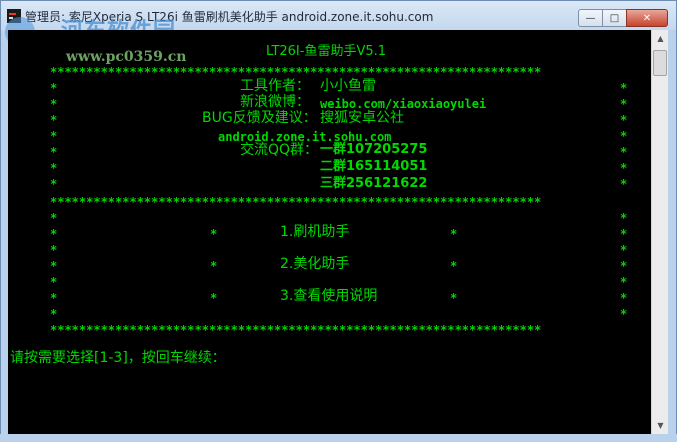 The width and height of the screenshot is (677, 442). Describe the element at coordinates (348, 86) in the screenshot. I see `author-value: 小小鱼雷` at that location.